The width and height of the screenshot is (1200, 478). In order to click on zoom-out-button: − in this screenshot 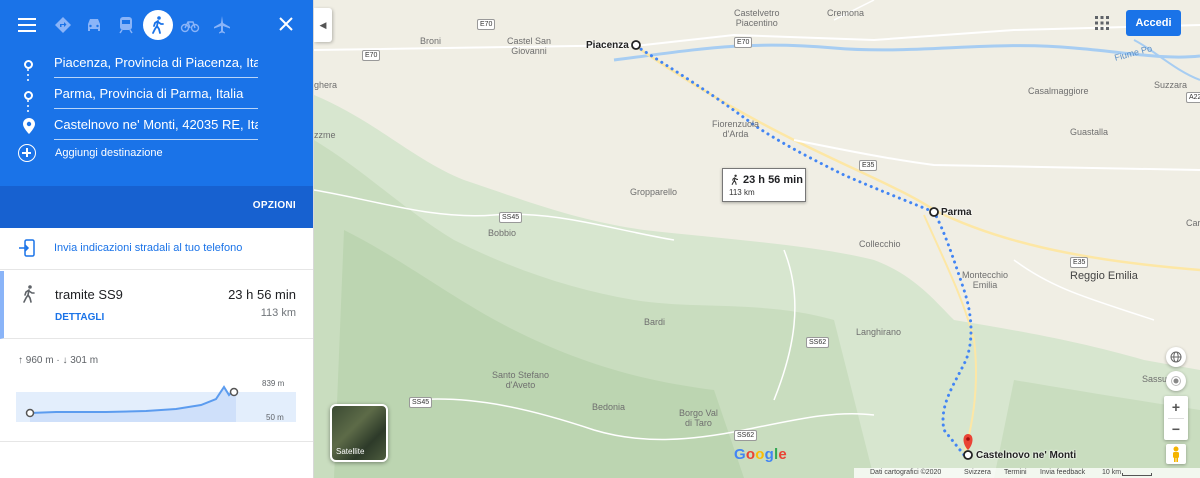, I will do `click(1176, 430)`.